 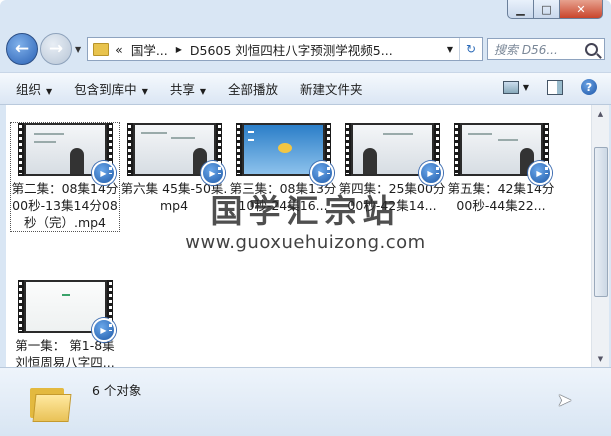 What do you see at coordinates (589, 87) in the screenshot?
I see `help-icon: ?` at bounding box center [589, 87].